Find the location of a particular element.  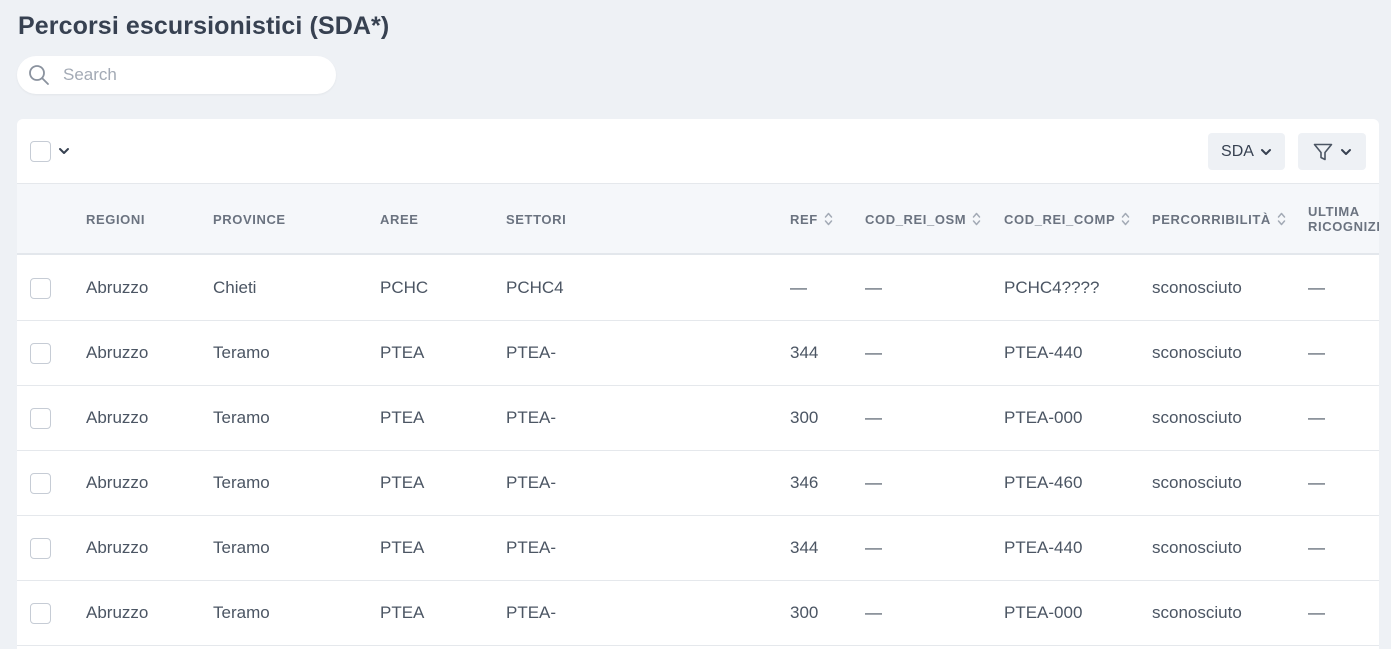

column-header-cod-rei-osm: COD_REI_OSM is located at coordinates (923, 219).